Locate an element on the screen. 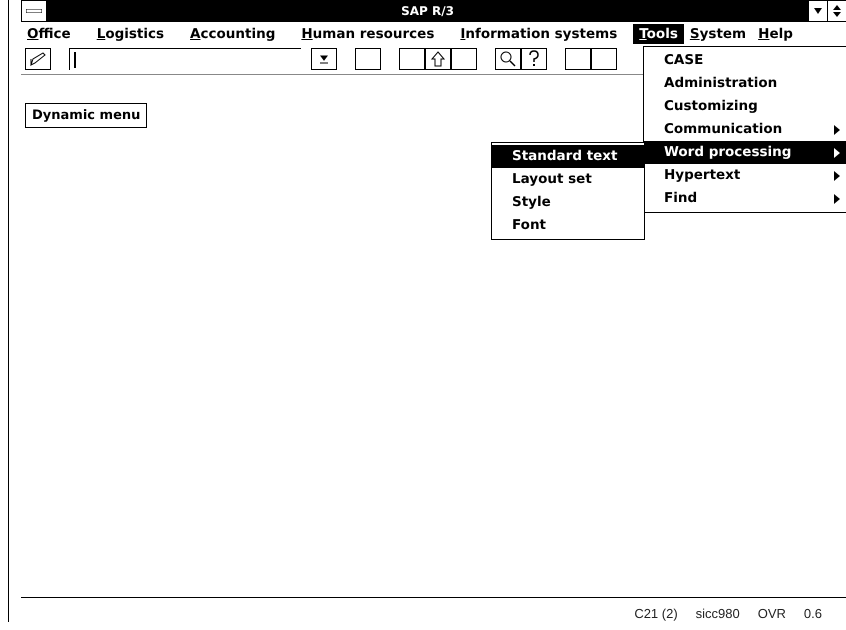 Image resolution: width=846 pixels, height=630 pixels. menu-entry-label: Communication is located at coordinates (723, 129).